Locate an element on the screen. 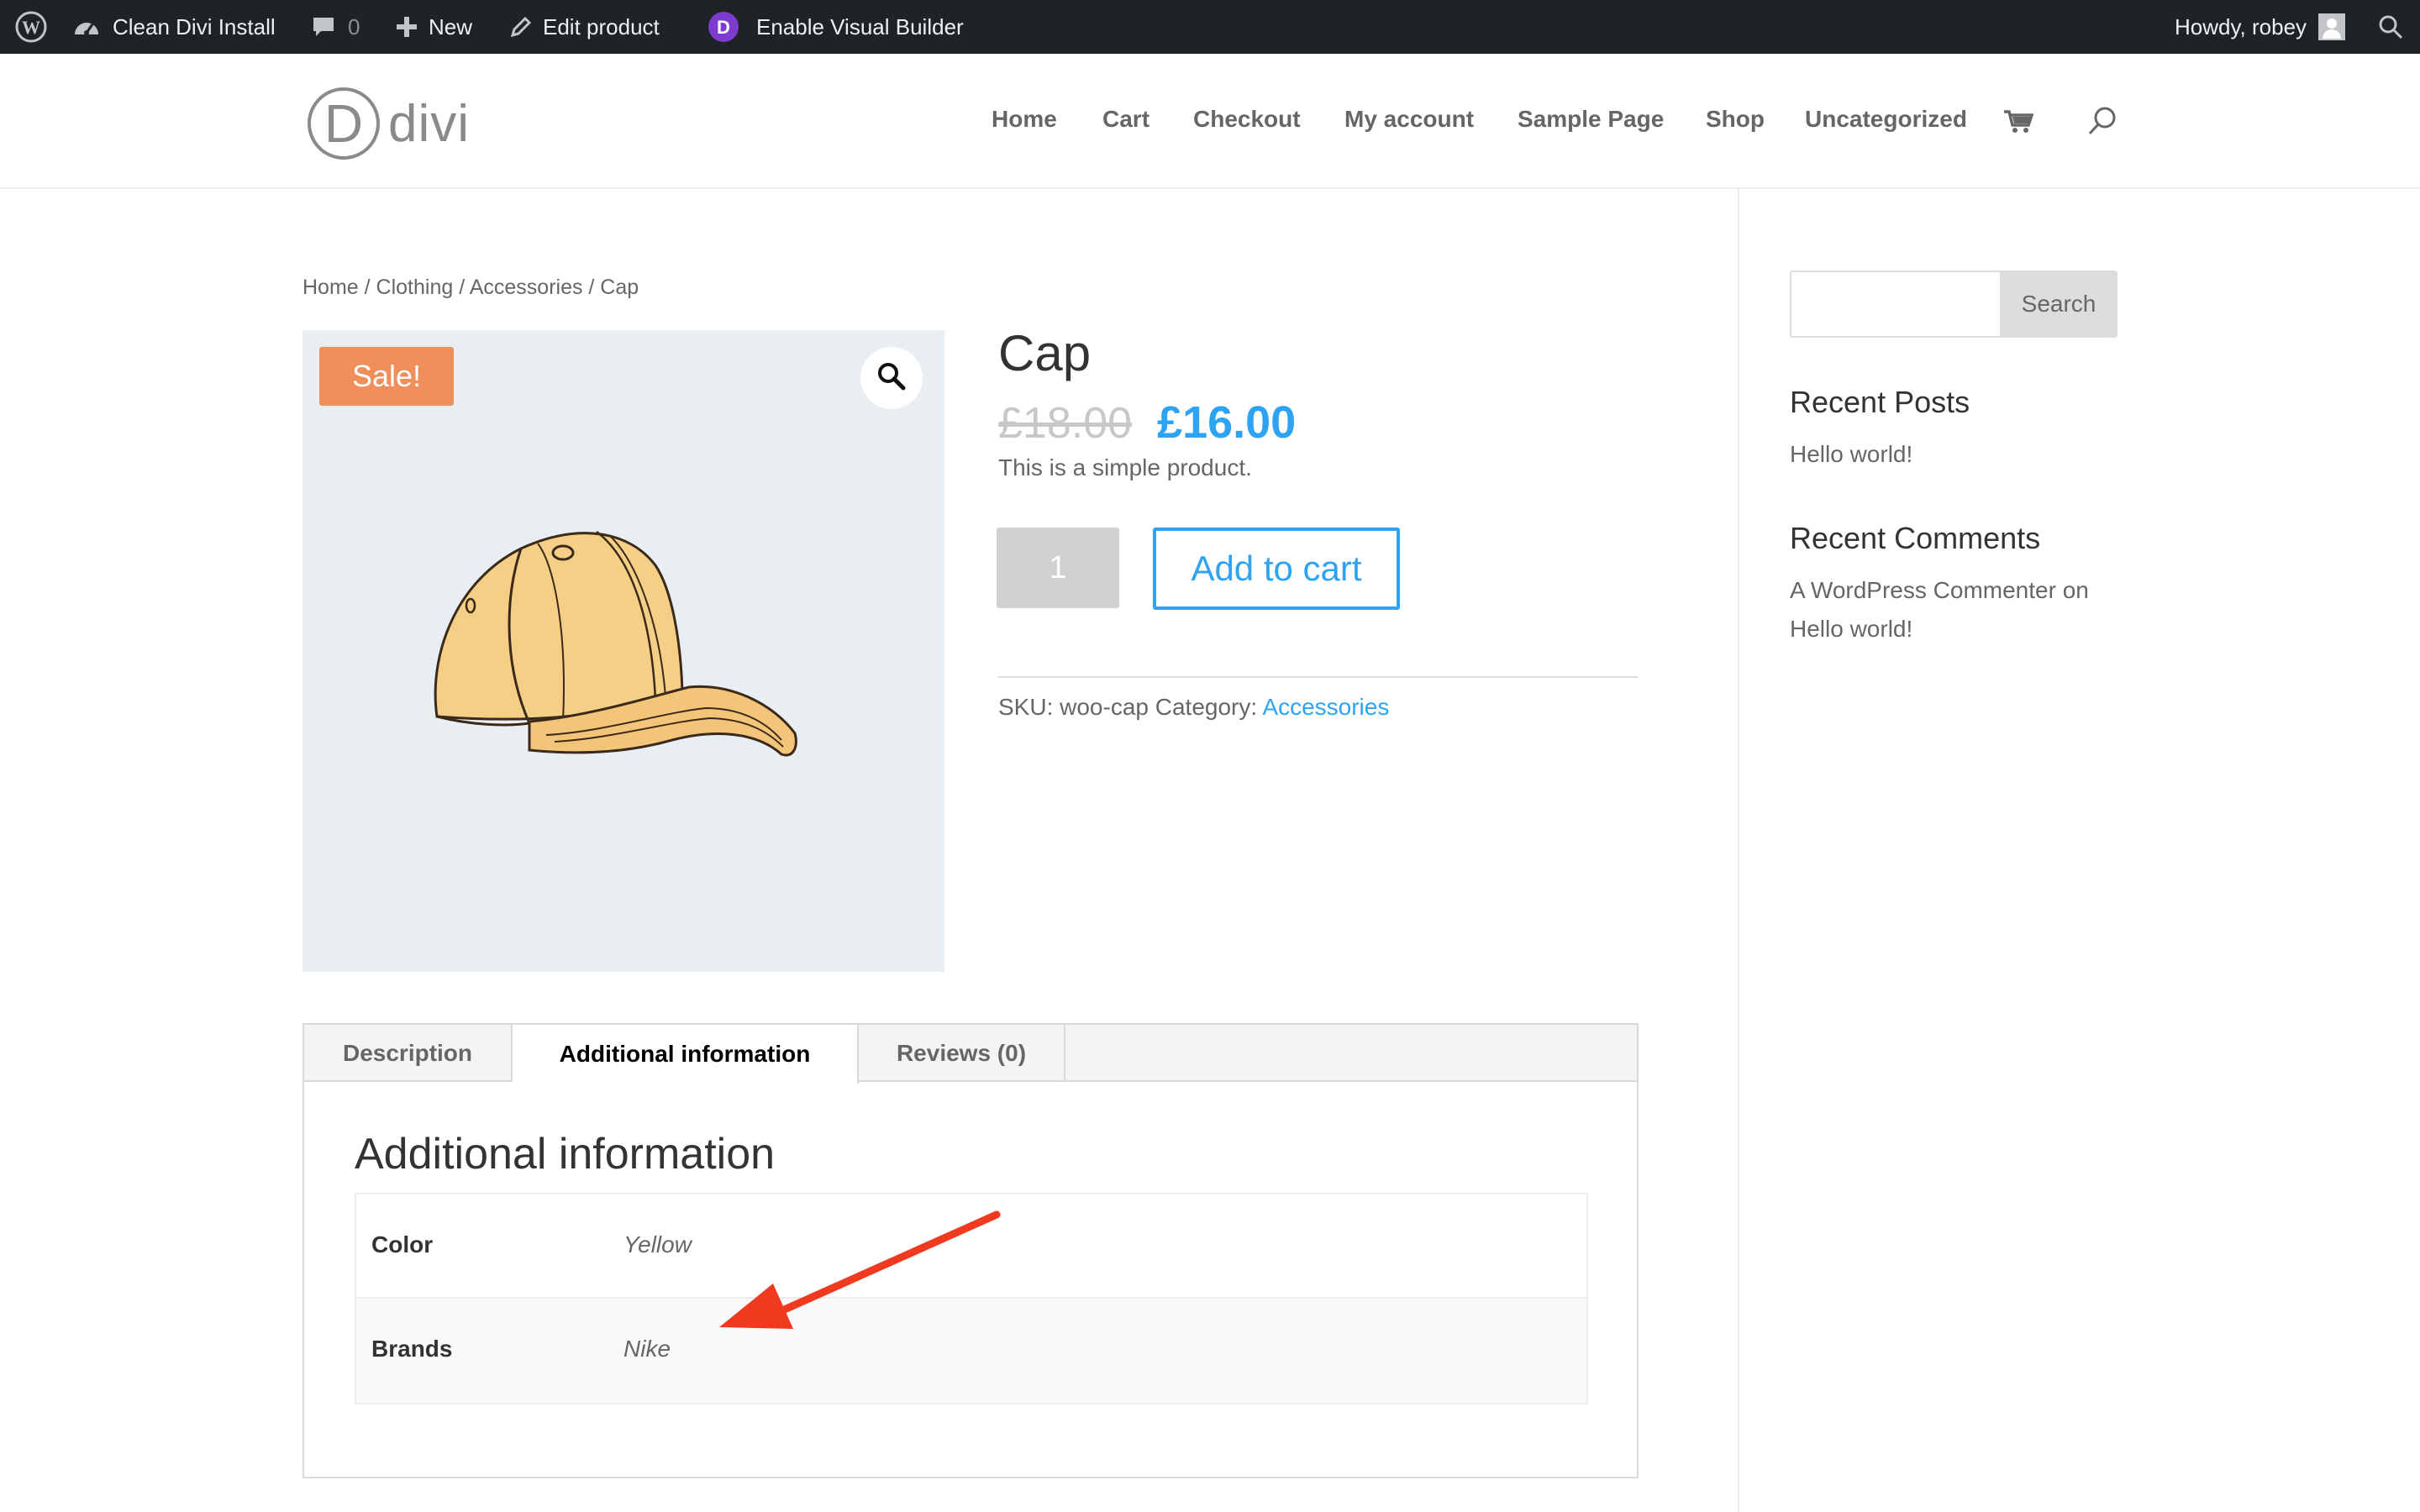  plus-icon is located at coordinates (406, 27).